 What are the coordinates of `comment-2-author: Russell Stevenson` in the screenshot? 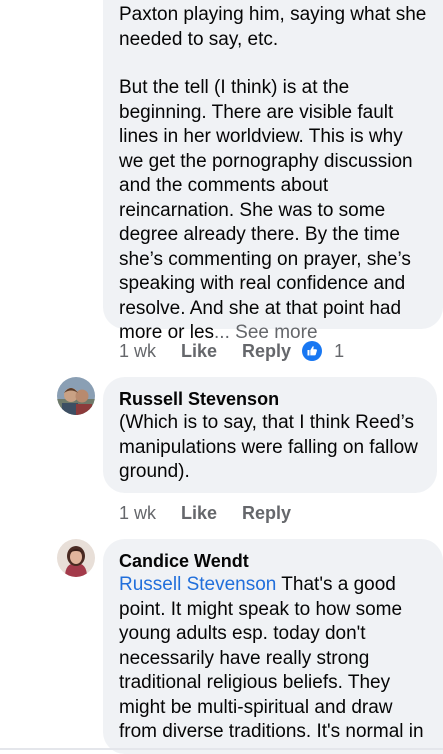 It's located at (270, 399).